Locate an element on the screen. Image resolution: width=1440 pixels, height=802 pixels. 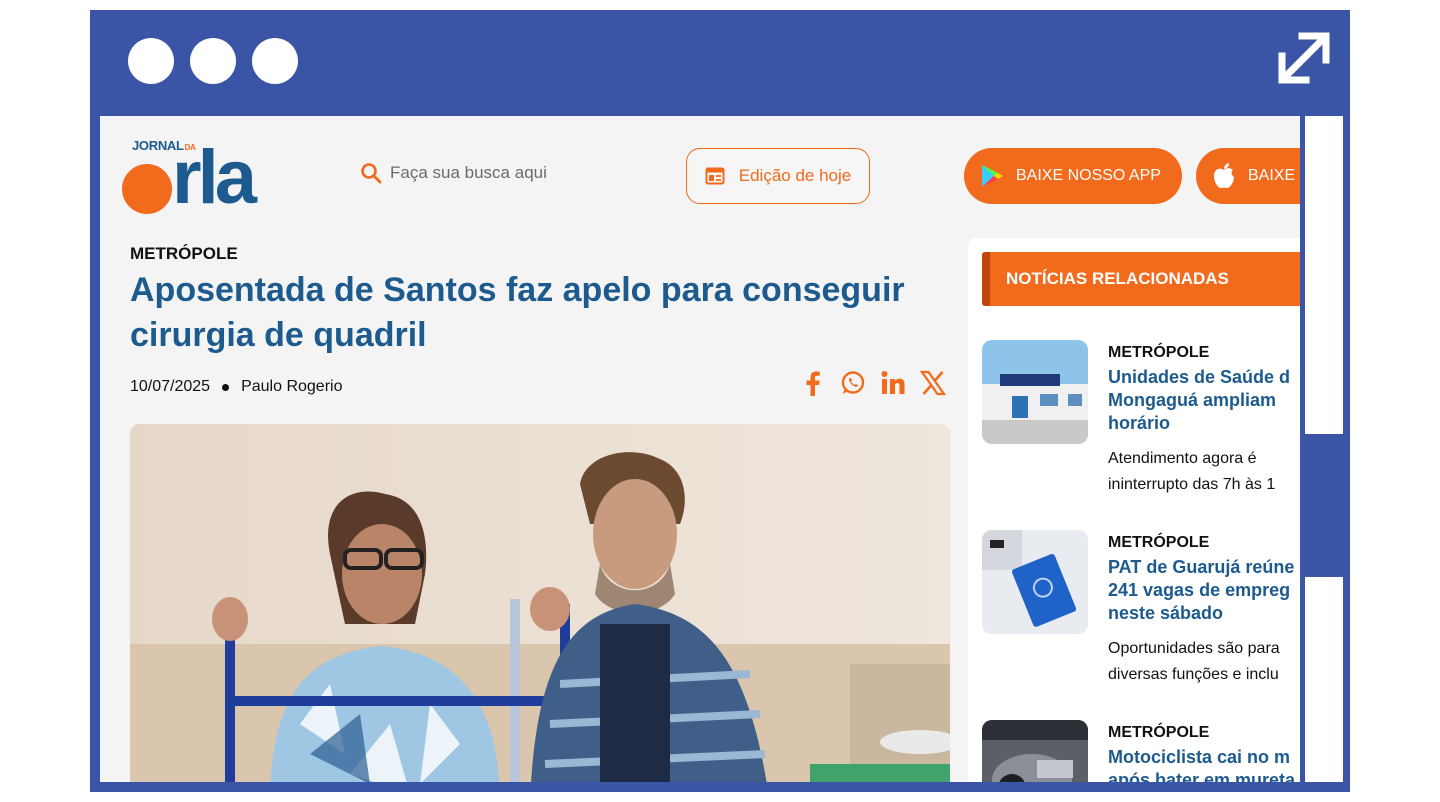
download-app-ios-label: BAIXE is located at coordinates (1272, 175).